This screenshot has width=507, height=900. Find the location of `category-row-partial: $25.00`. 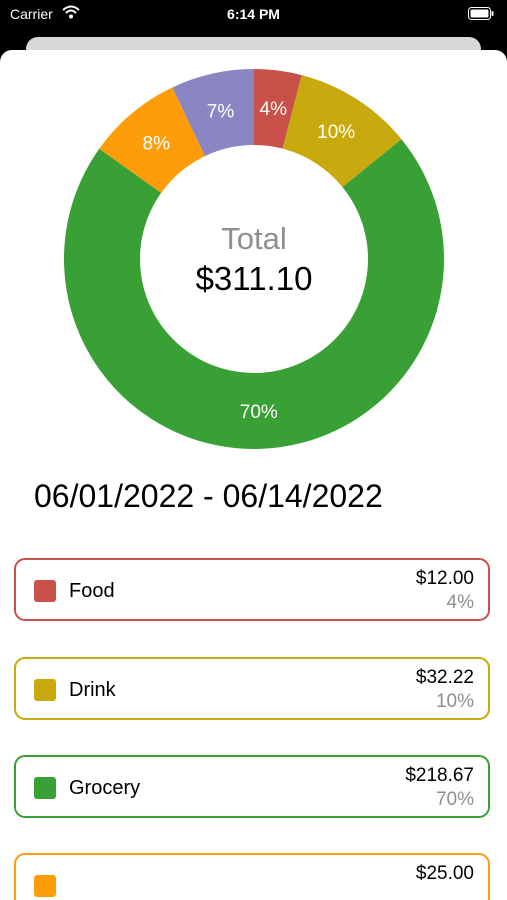

category-row-partial: $25.00 is located at coordinates (252, 876).